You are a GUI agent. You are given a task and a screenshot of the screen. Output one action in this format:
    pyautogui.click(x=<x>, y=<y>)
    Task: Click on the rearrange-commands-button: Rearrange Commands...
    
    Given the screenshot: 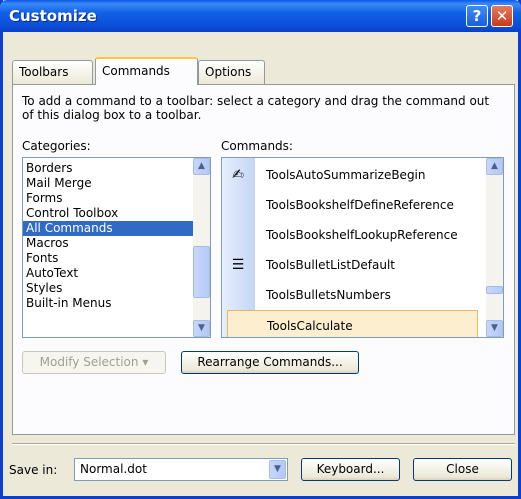 What is the action you would take?
    pyautogui.click(x=270, y=362)
    